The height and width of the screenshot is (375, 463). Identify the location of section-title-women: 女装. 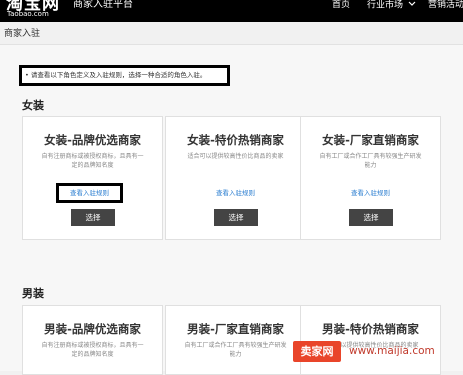
(33, 105).